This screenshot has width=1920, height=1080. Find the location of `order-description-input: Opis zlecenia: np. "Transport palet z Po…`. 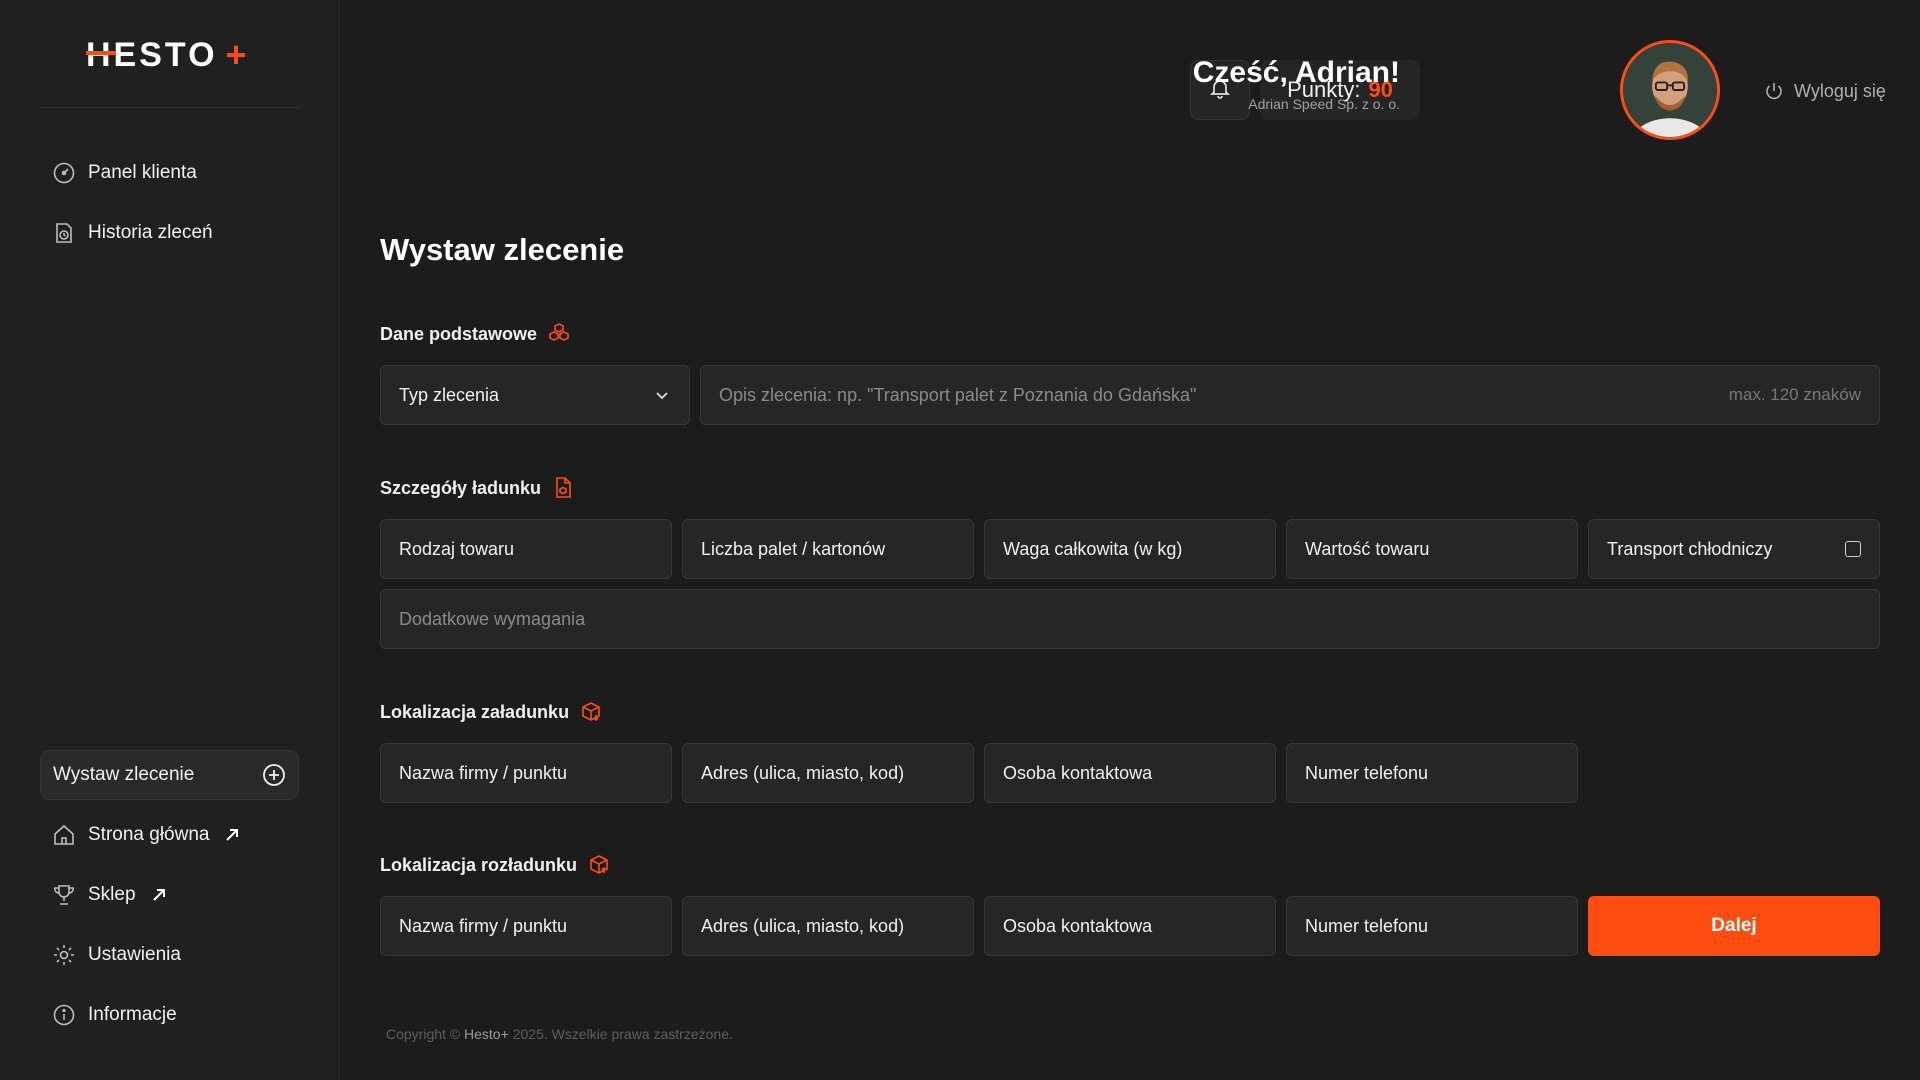

order-description-input: Opis zlecenia: np. "Transport palet z Po… is located at coordinates (1290, 395).